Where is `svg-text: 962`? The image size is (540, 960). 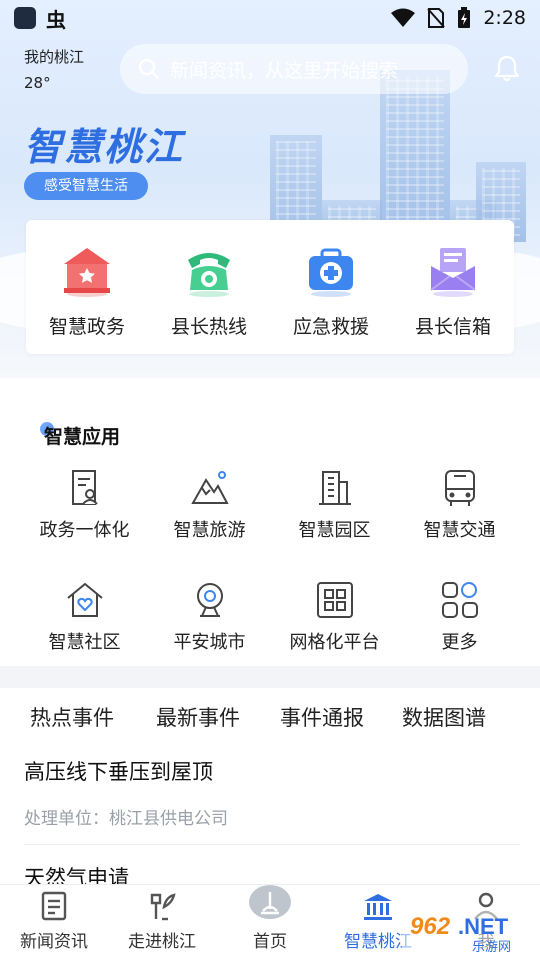
svg-text: 962 is located at coordinates (430, 926).